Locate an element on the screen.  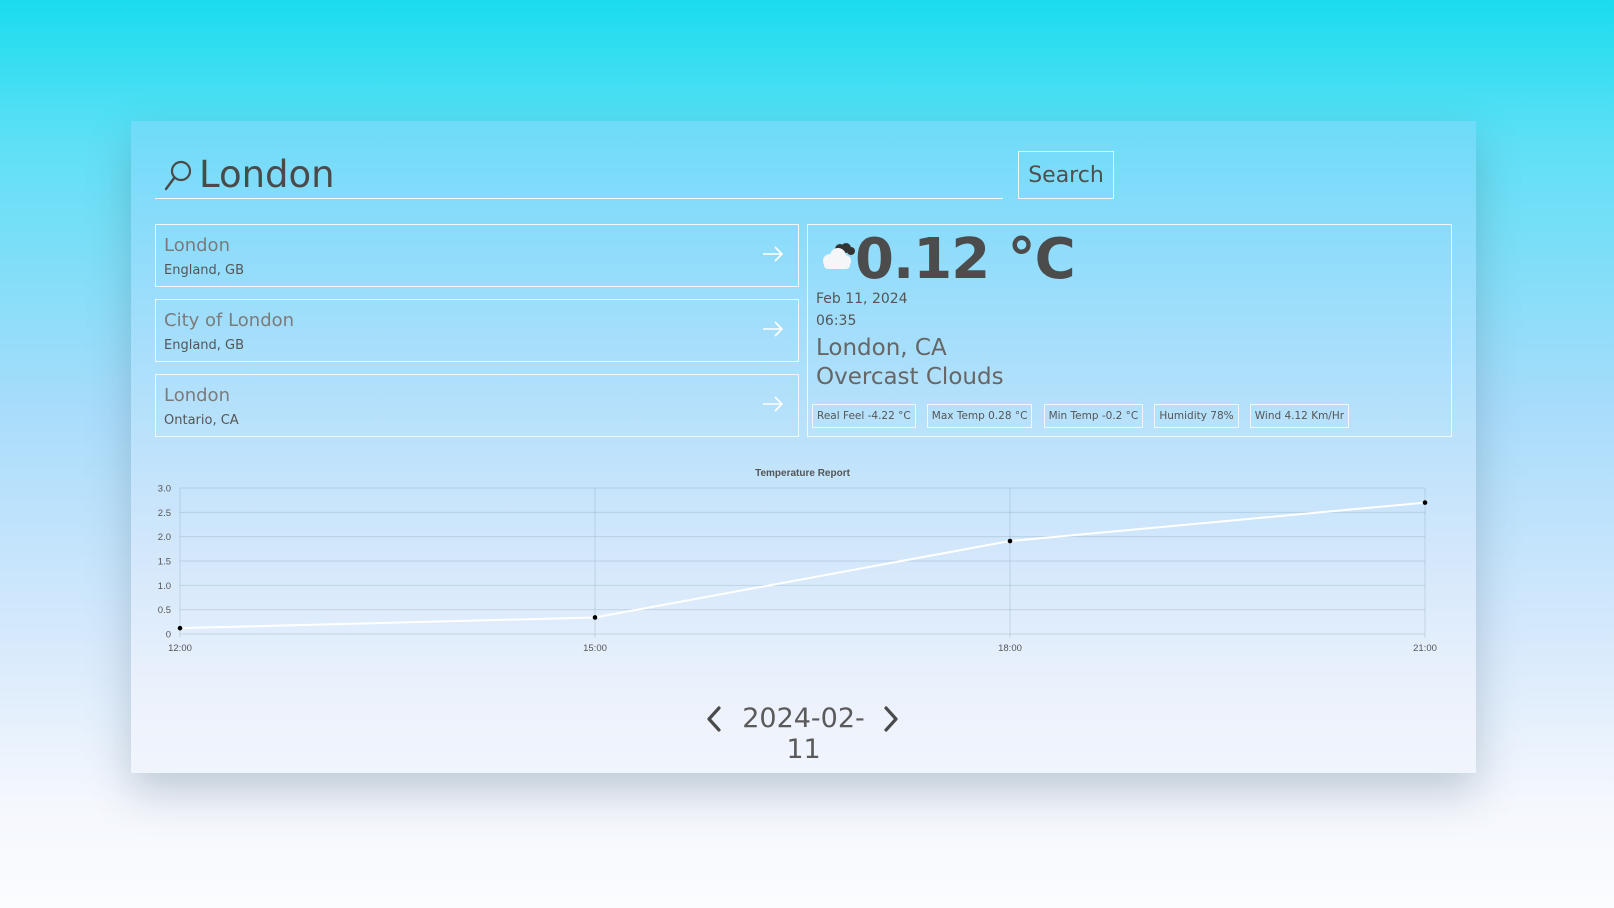
y-tick-label: 2.5 is located at coordinates (164, 513).